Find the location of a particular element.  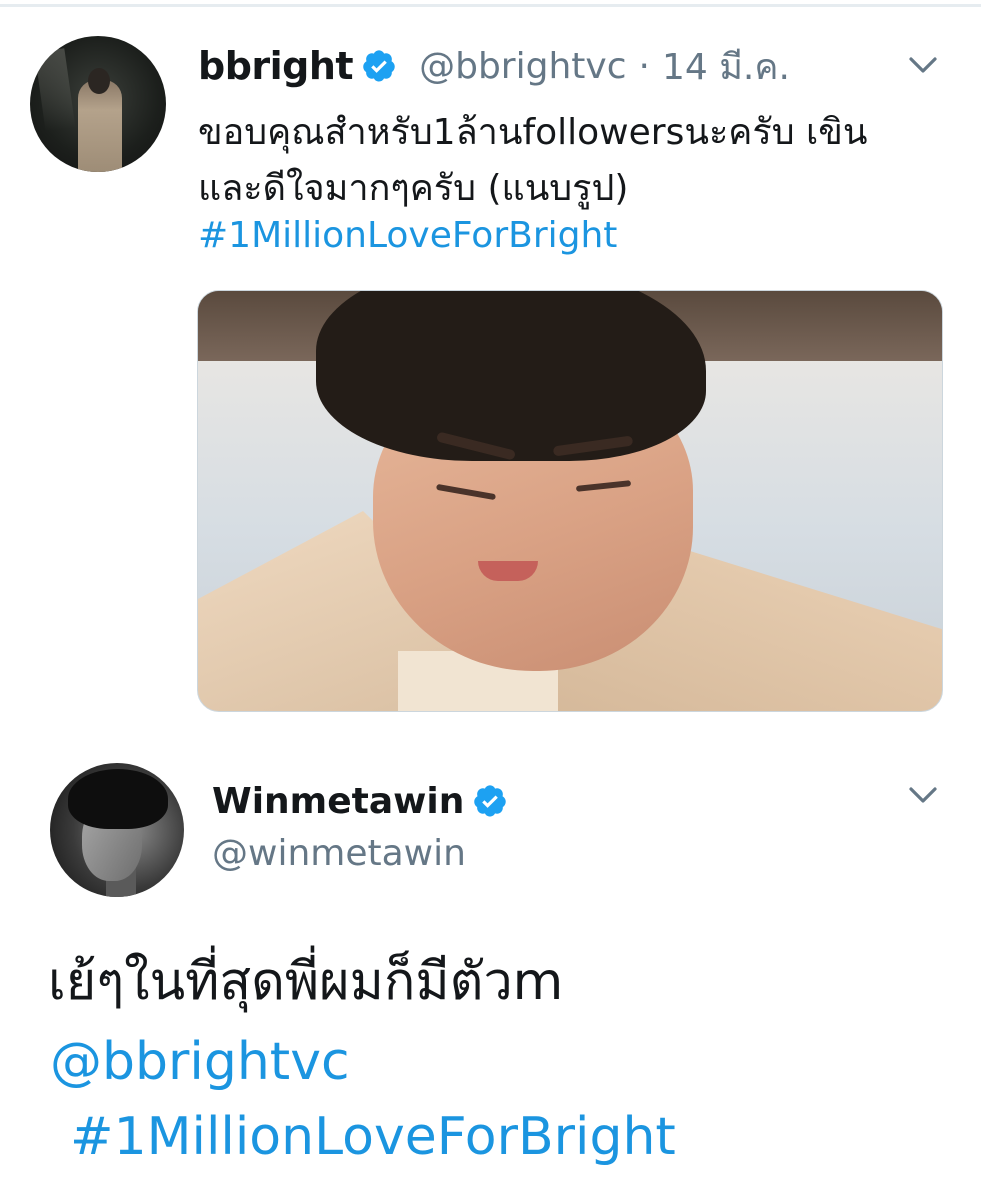

display-name: bbright is located at coordinates (276, 66).